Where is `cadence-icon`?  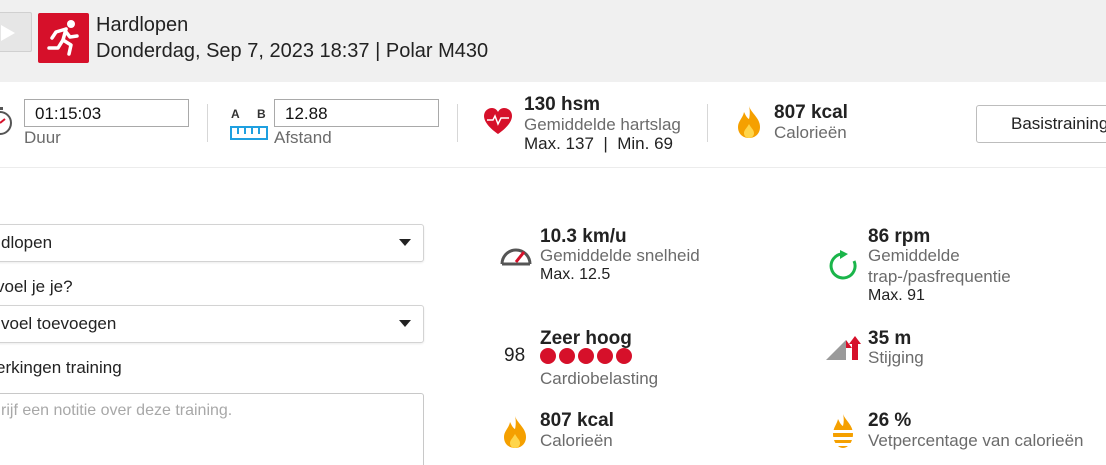 cadence-icon is located at coordinates (843, 265).